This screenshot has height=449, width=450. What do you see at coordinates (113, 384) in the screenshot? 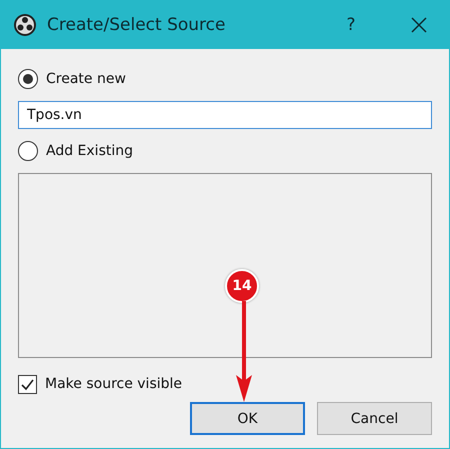
I see `checkbox-label: Make source visible` at bounding box center [113, 384].